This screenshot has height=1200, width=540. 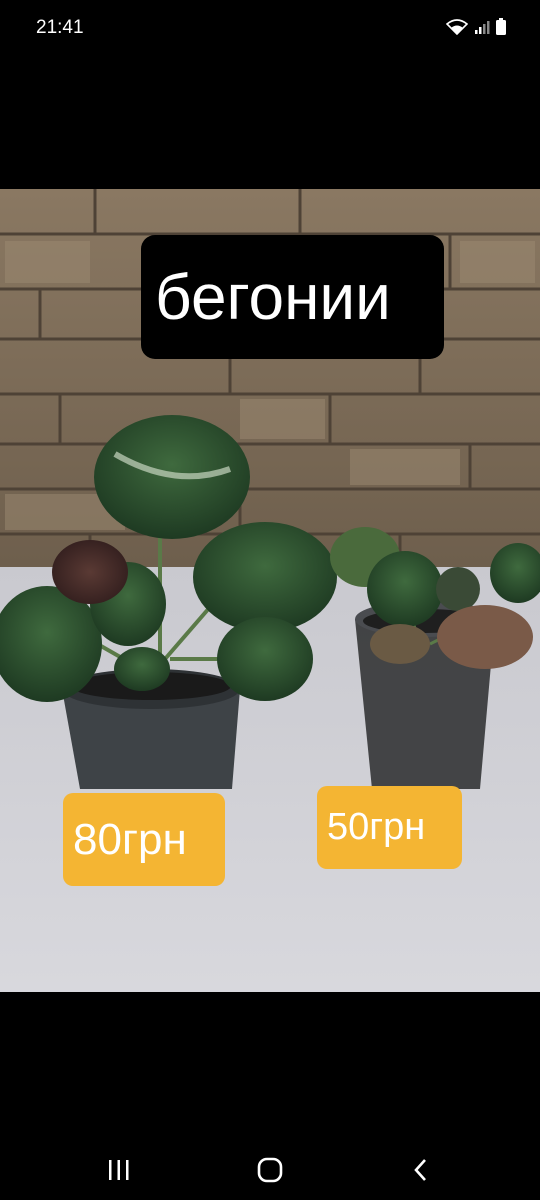 I want to click on photo-title: бегонии, so click(x=292, y=297).